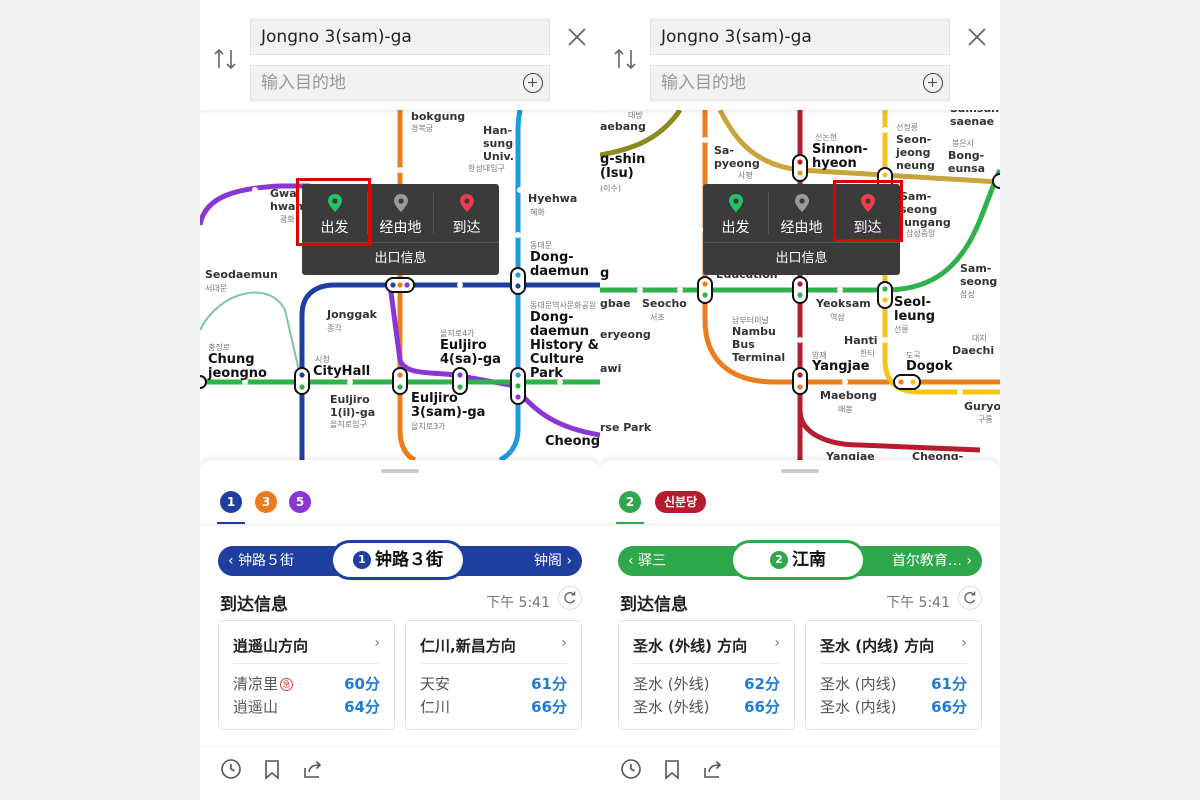 Image resolution: width=1200 pixels, height=800 pixels. What do you see at coordinates (925, 209) in the screenshot?
I see `station-samseongjungang: Sam- seong Jungang` at bounding box center [925, 209].